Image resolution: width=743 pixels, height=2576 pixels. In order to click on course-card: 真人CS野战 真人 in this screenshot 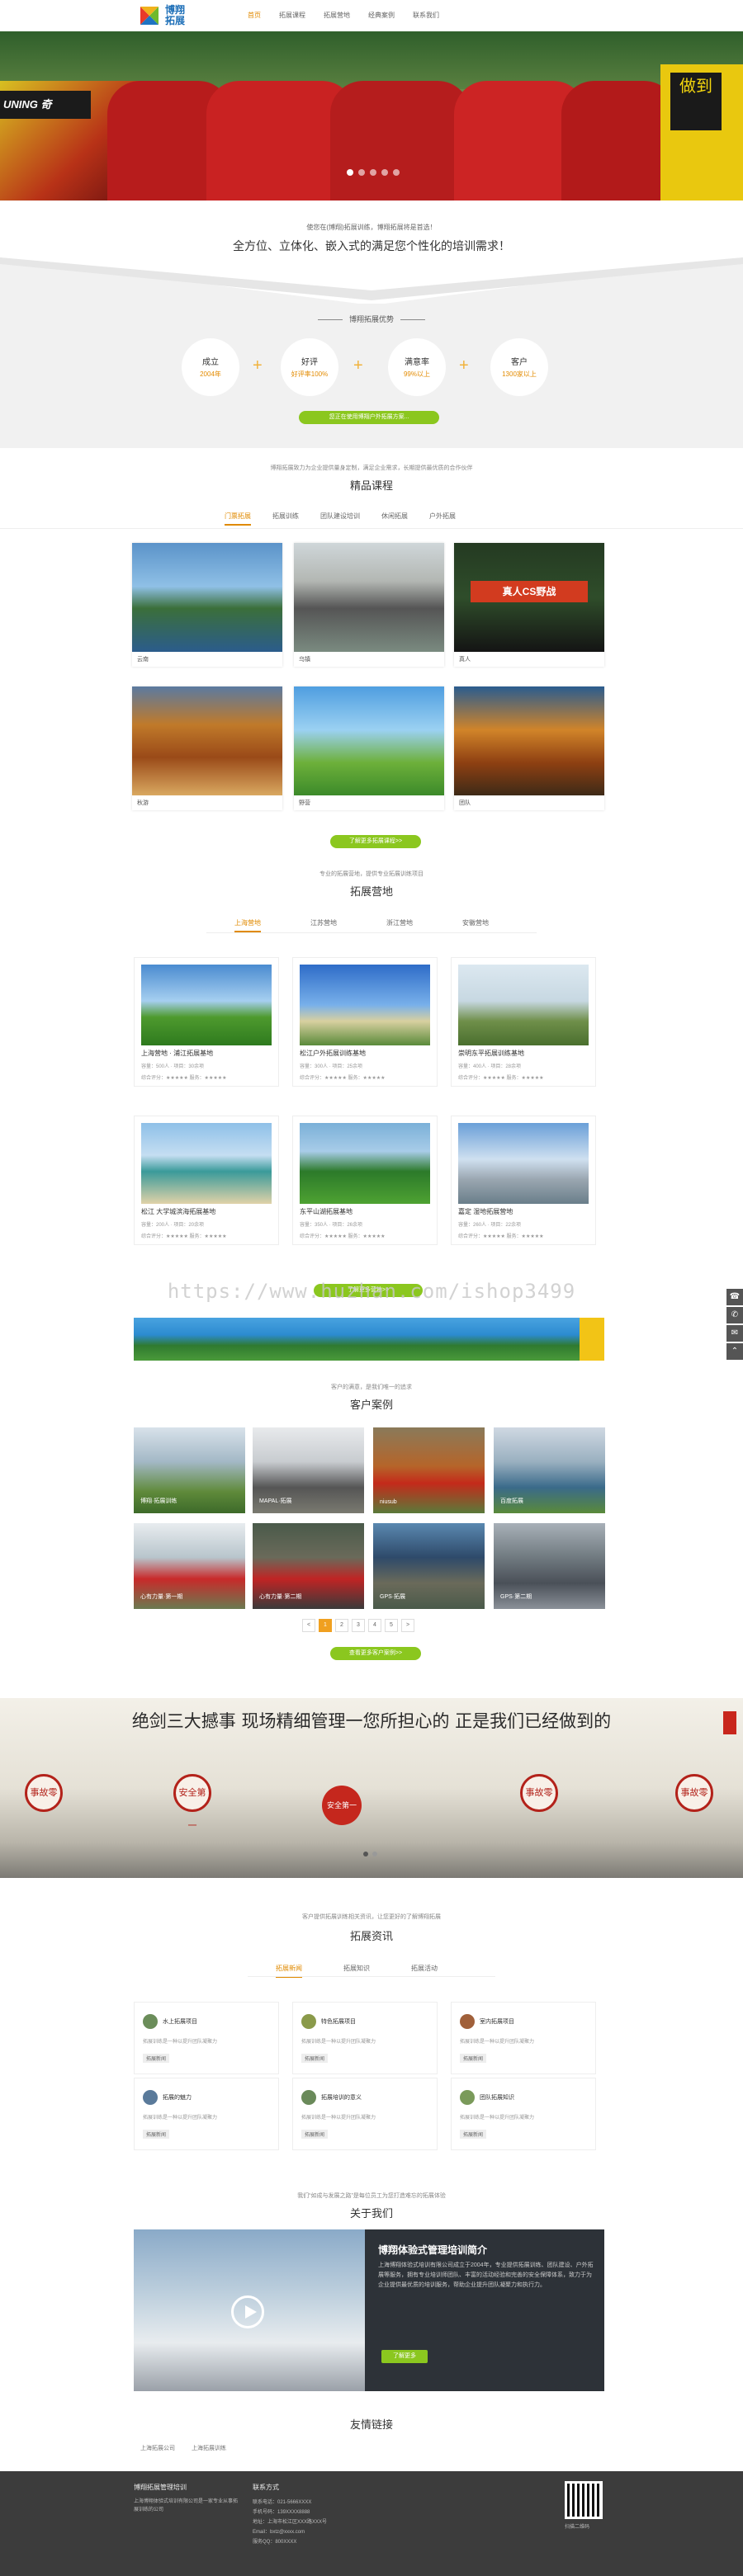, I will do `click(529, 605)`.